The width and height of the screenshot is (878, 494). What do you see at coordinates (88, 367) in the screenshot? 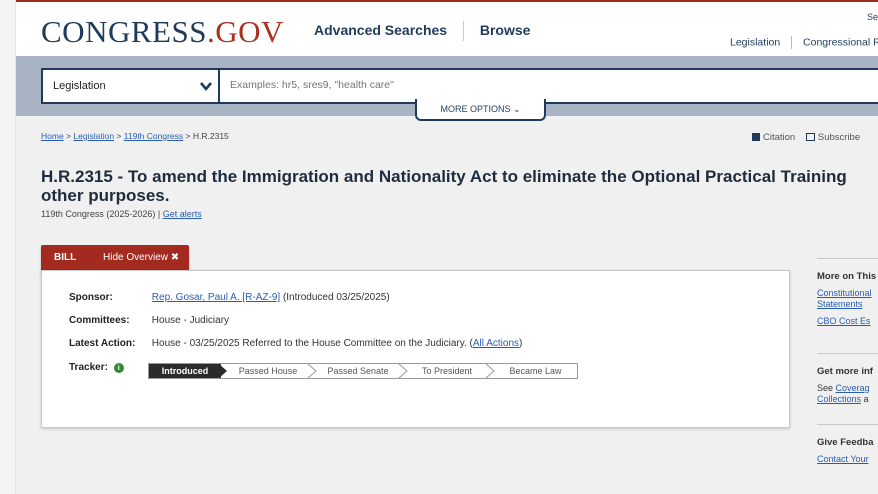
I see `tracker-label: Tracker:` at bounding box center [88, 367].